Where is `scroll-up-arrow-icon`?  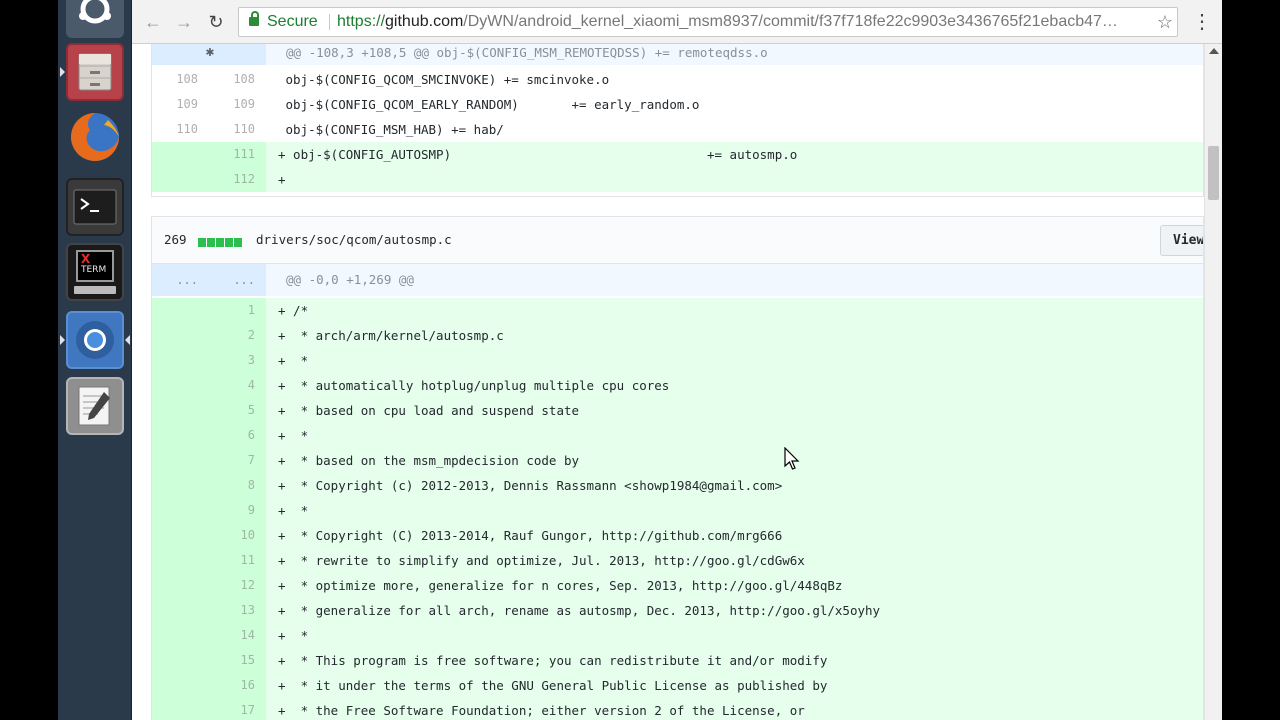
scroll-up-arrow-icon is located at coordinates (1214, 51).